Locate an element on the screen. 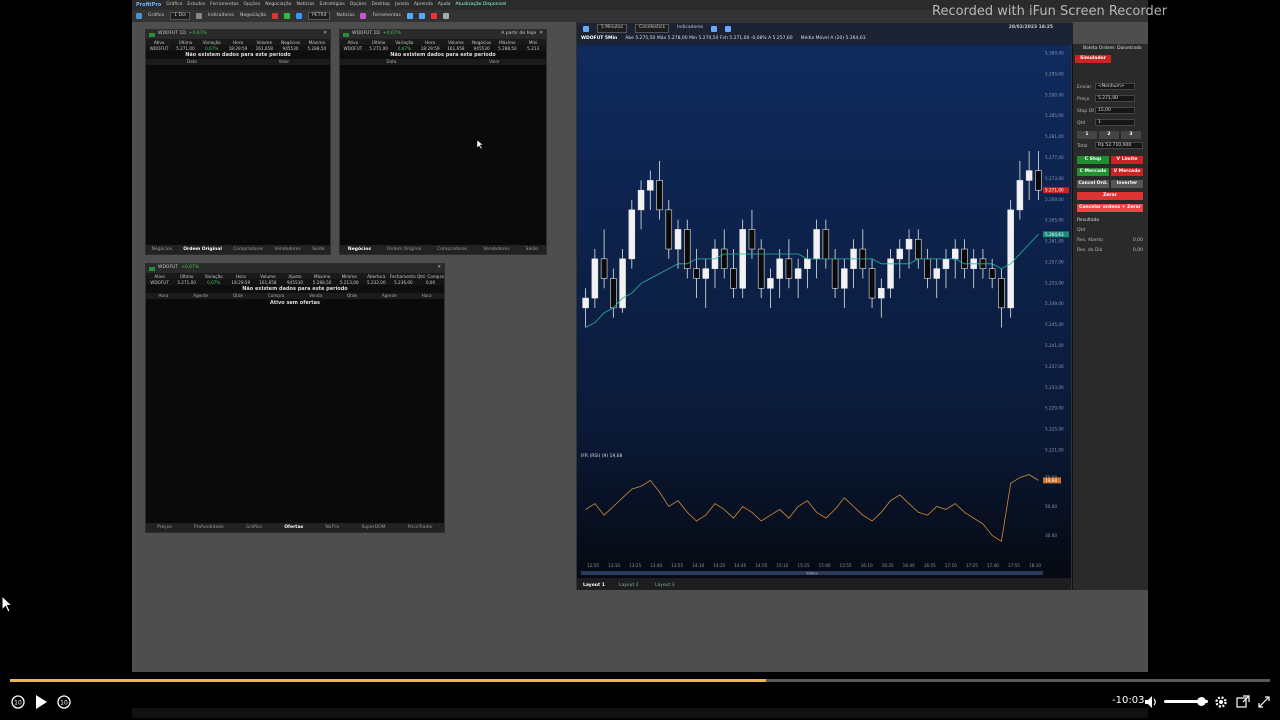 The image size is (1280, 720). fullscreen-icon is located at coordinates (1264, 702).